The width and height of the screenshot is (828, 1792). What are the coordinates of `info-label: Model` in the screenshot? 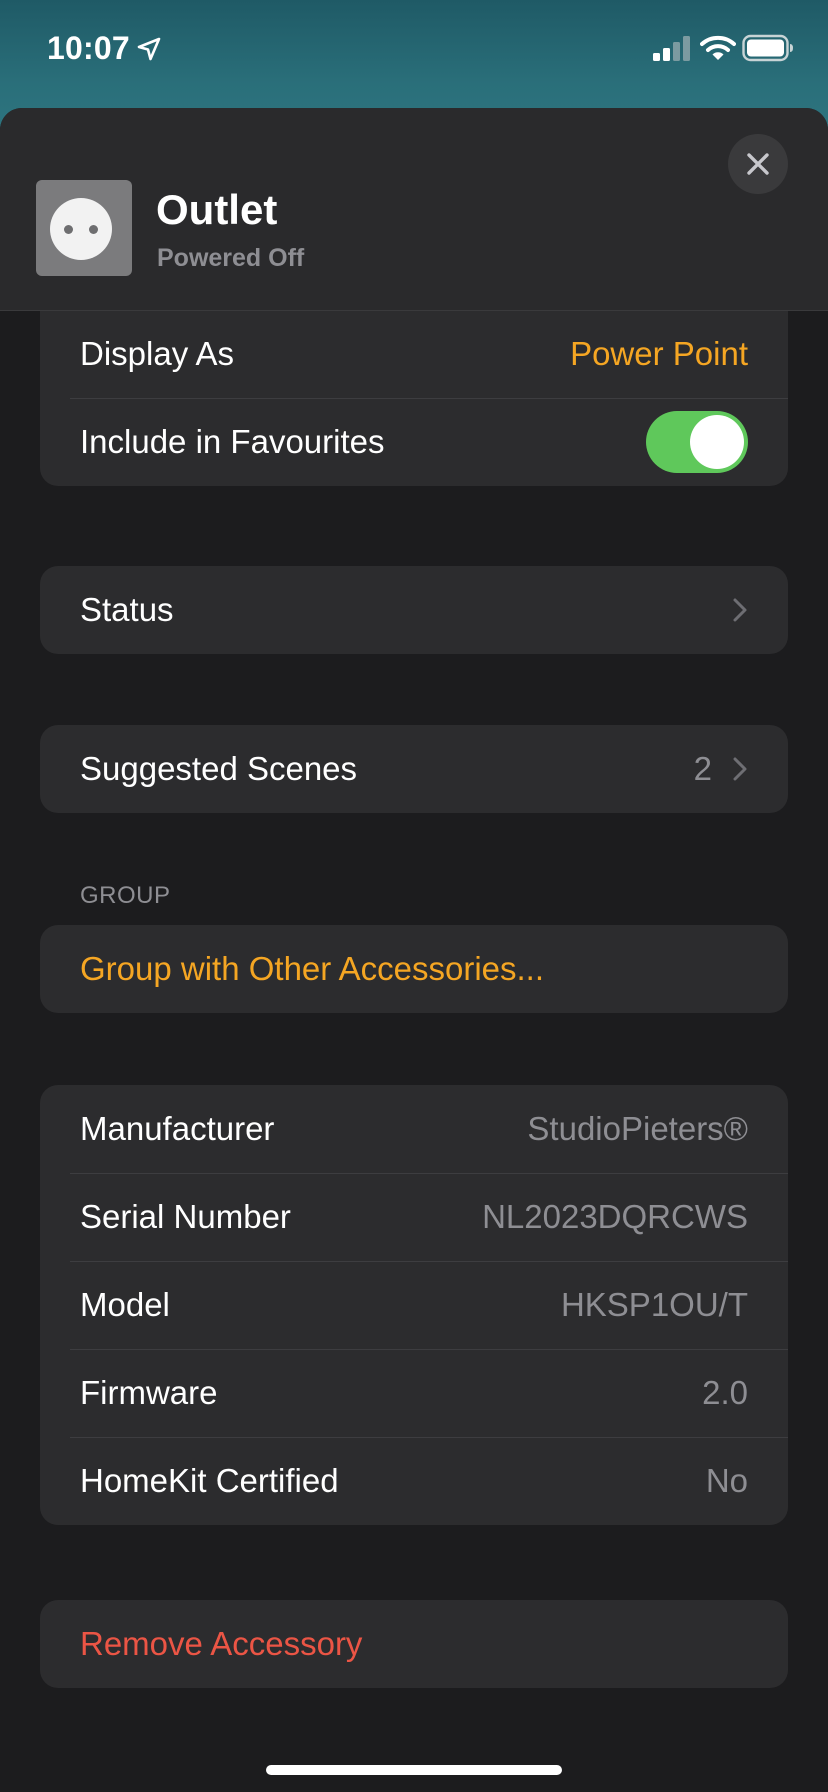 It's located at (125, 1304).